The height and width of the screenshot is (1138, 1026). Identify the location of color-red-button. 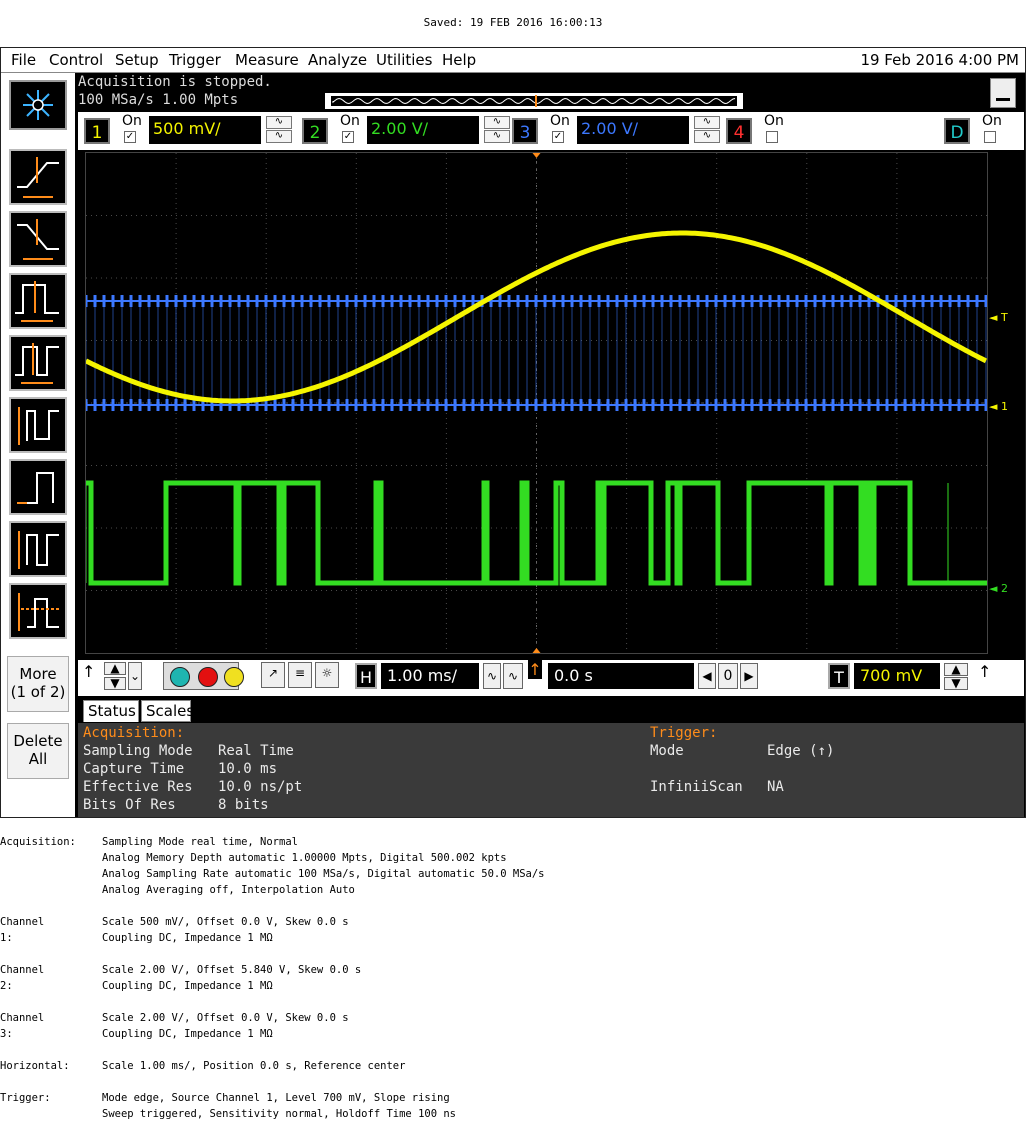
(208, 677).